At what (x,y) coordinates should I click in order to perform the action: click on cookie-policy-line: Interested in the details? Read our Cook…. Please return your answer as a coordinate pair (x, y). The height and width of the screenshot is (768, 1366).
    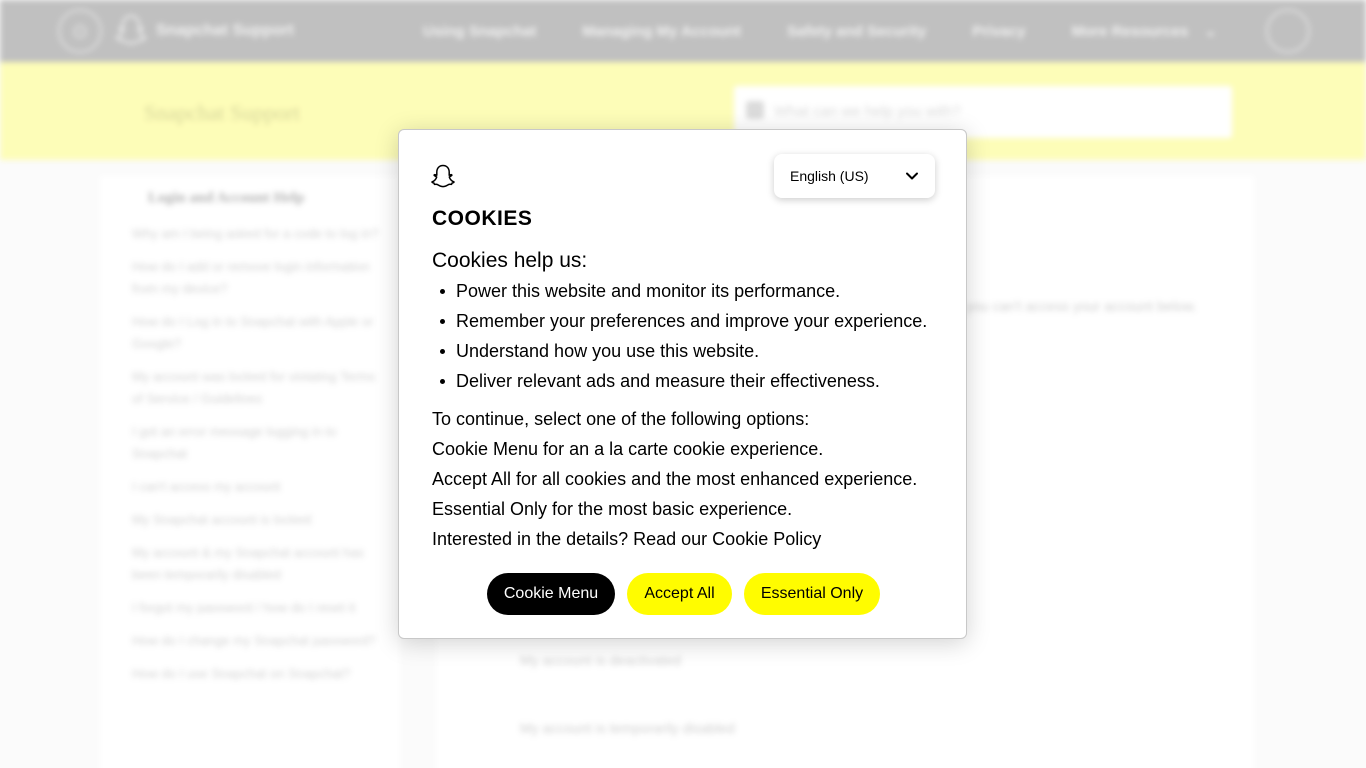
    Looking at the image, I should click on (674, 539).